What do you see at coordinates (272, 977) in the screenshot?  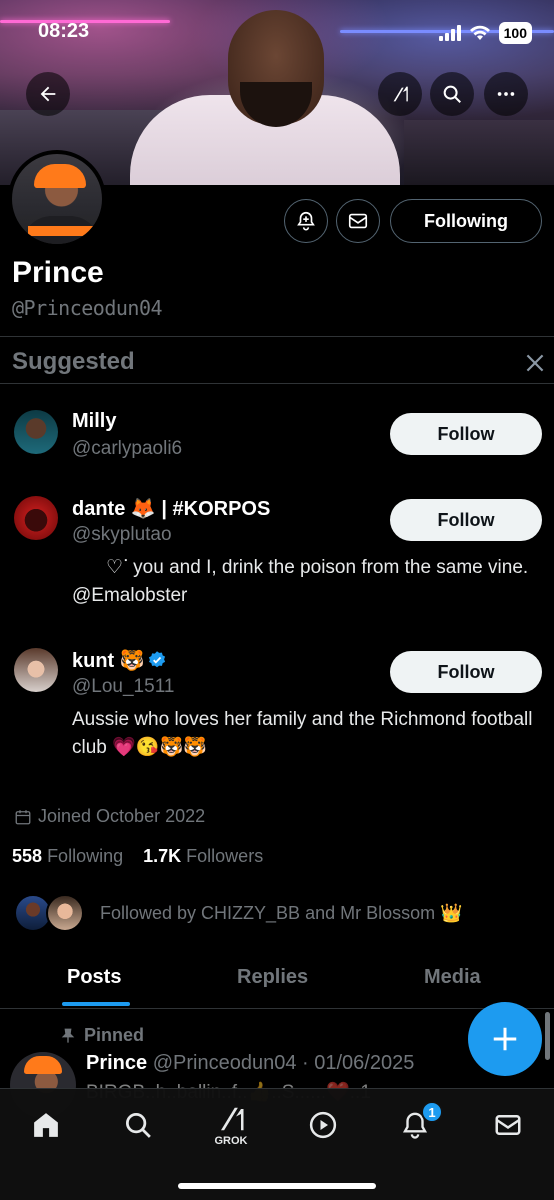 I see `tab-replies: Replies` at bounding box center [272, 977].